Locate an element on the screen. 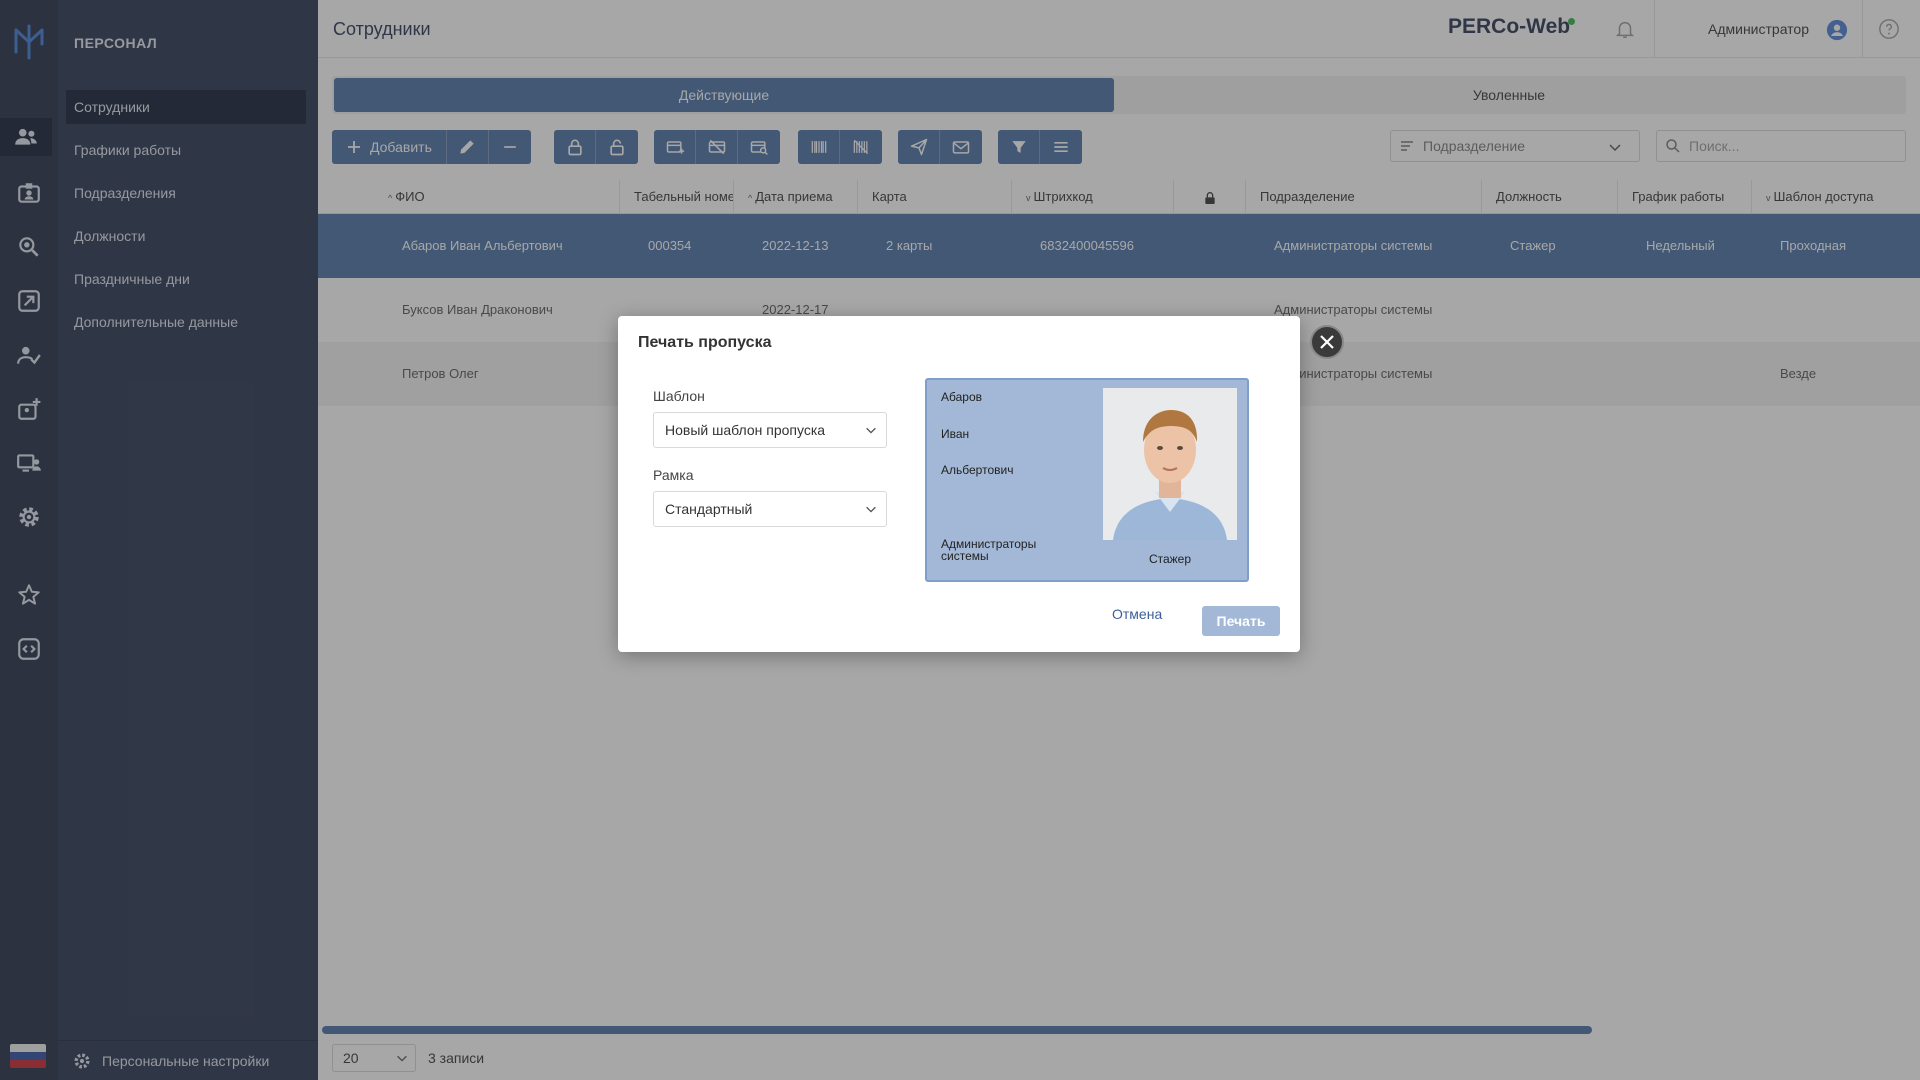  close-dialog-button is located at coordinates (1327, 342).